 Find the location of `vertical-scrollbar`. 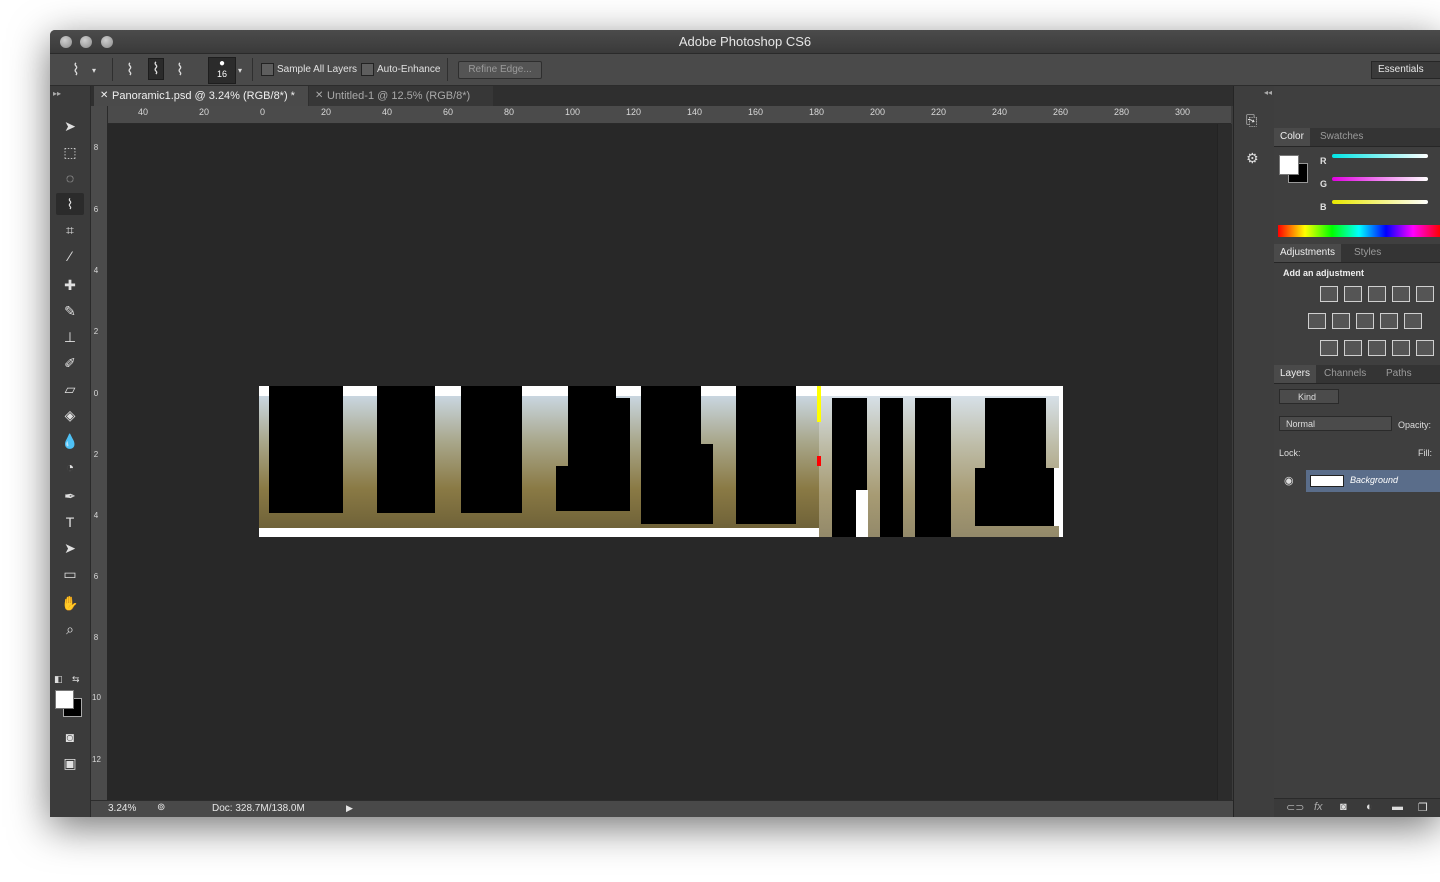

vertical-scrollbar is located at coordinates (1224, 462).